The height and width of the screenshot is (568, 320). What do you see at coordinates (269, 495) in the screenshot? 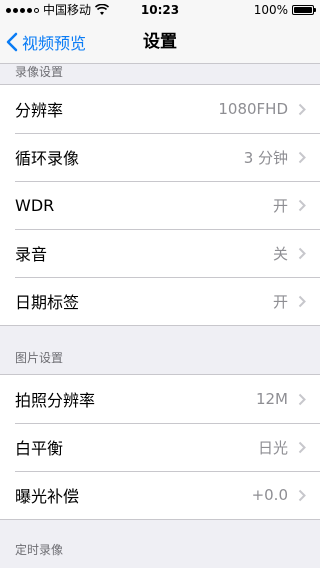
I see `setting-value: +0.0` at bounding box center [269, 495].